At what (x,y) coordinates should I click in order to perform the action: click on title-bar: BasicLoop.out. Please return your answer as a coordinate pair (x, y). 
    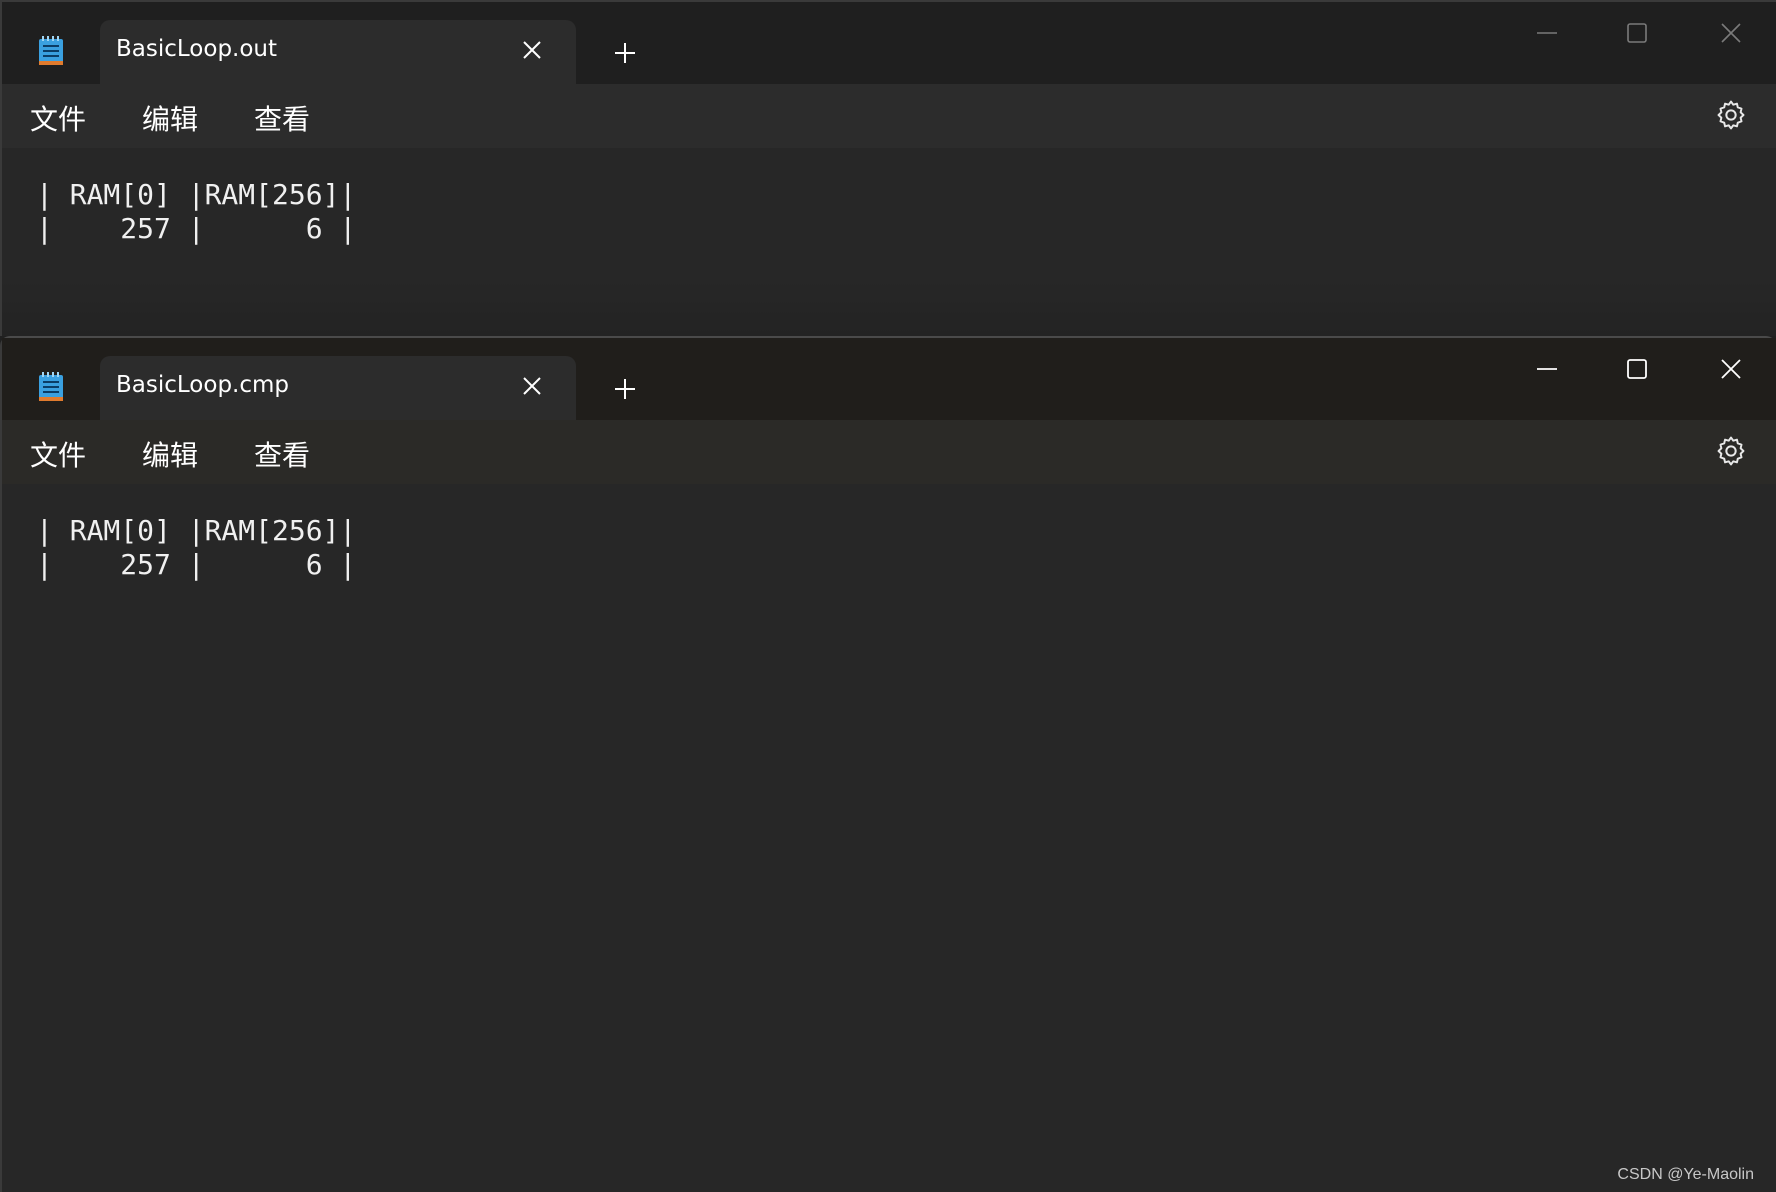
    Looking at the image, I should click on (889, 43).